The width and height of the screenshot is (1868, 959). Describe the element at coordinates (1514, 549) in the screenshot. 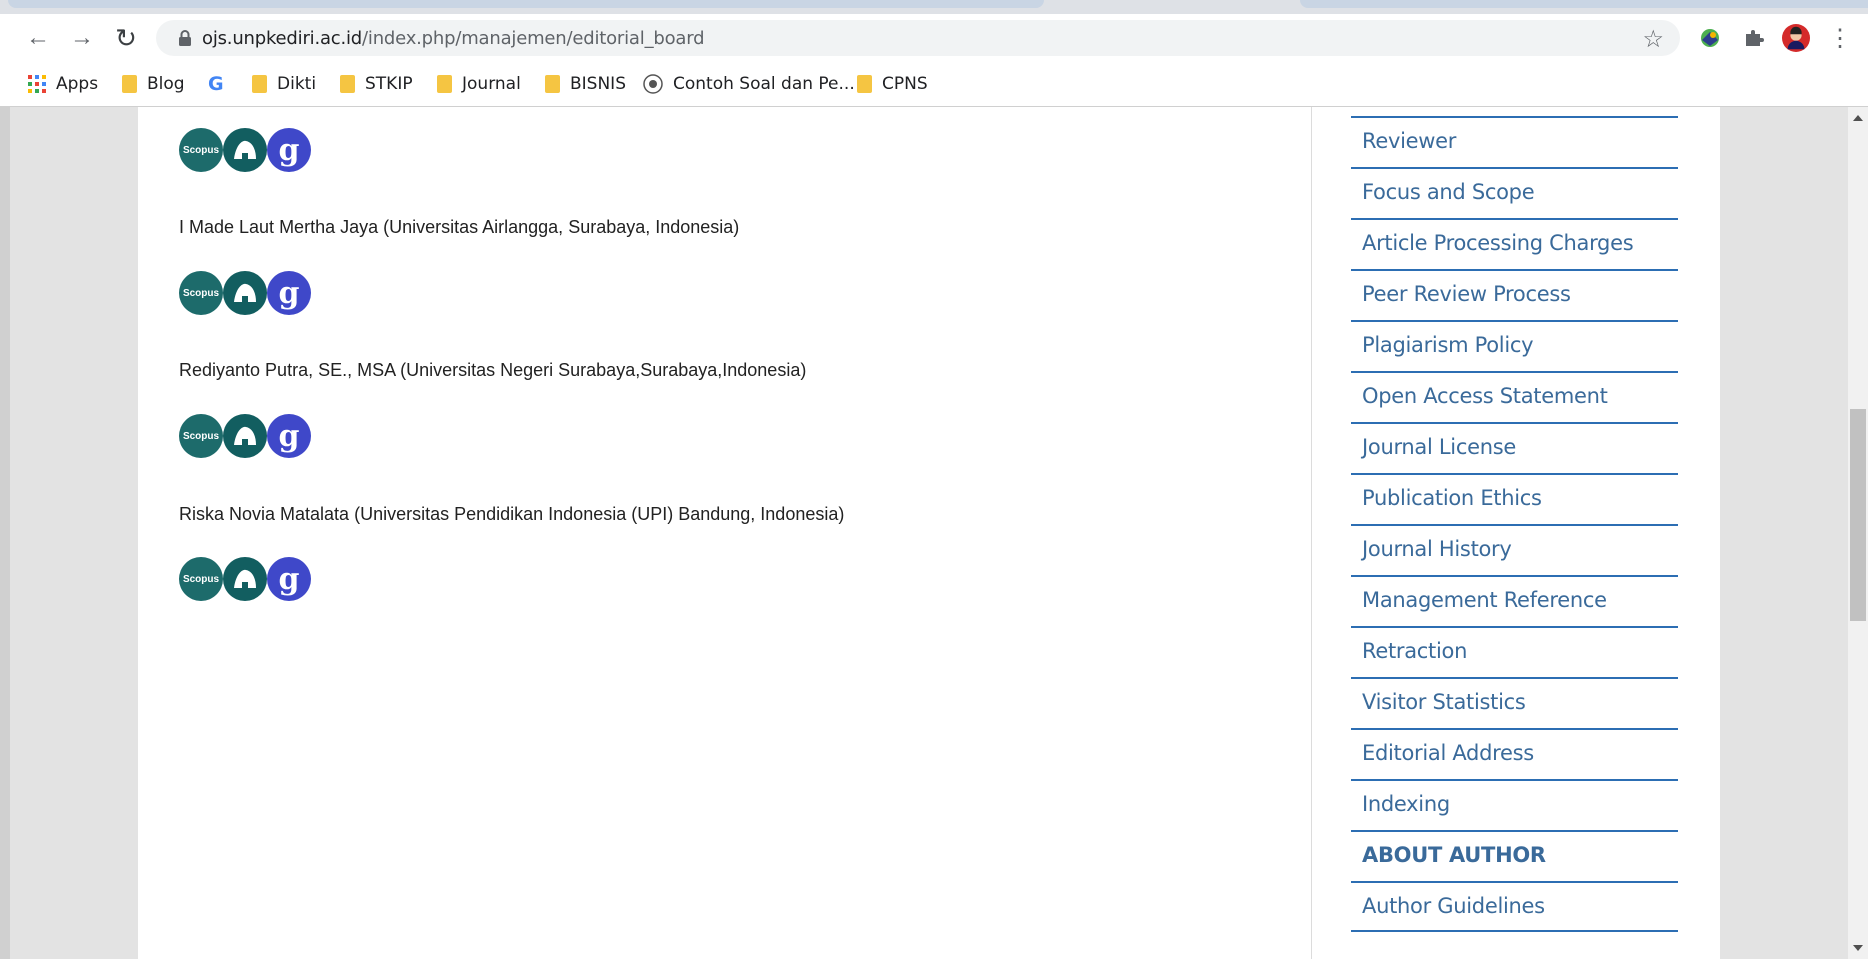

I see `sidebar-item-journal-history: Journal History` at that location.